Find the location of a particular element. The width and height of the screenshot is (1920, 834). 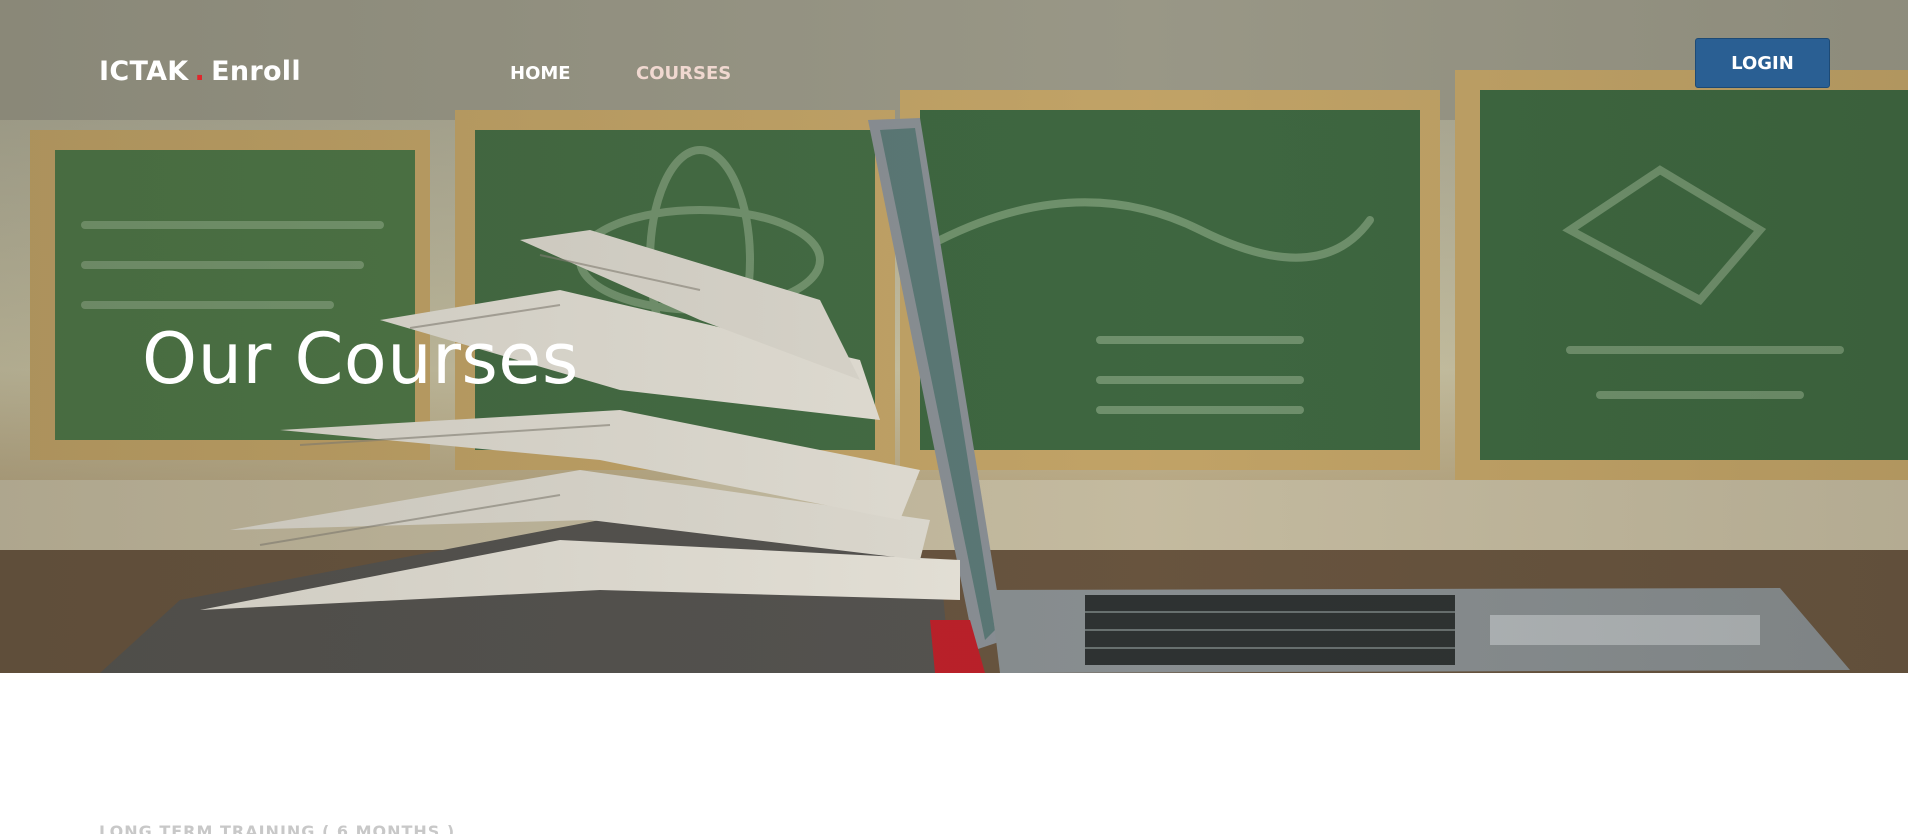

brand-name-left: ICTAK is located at coordinates (144, 71).